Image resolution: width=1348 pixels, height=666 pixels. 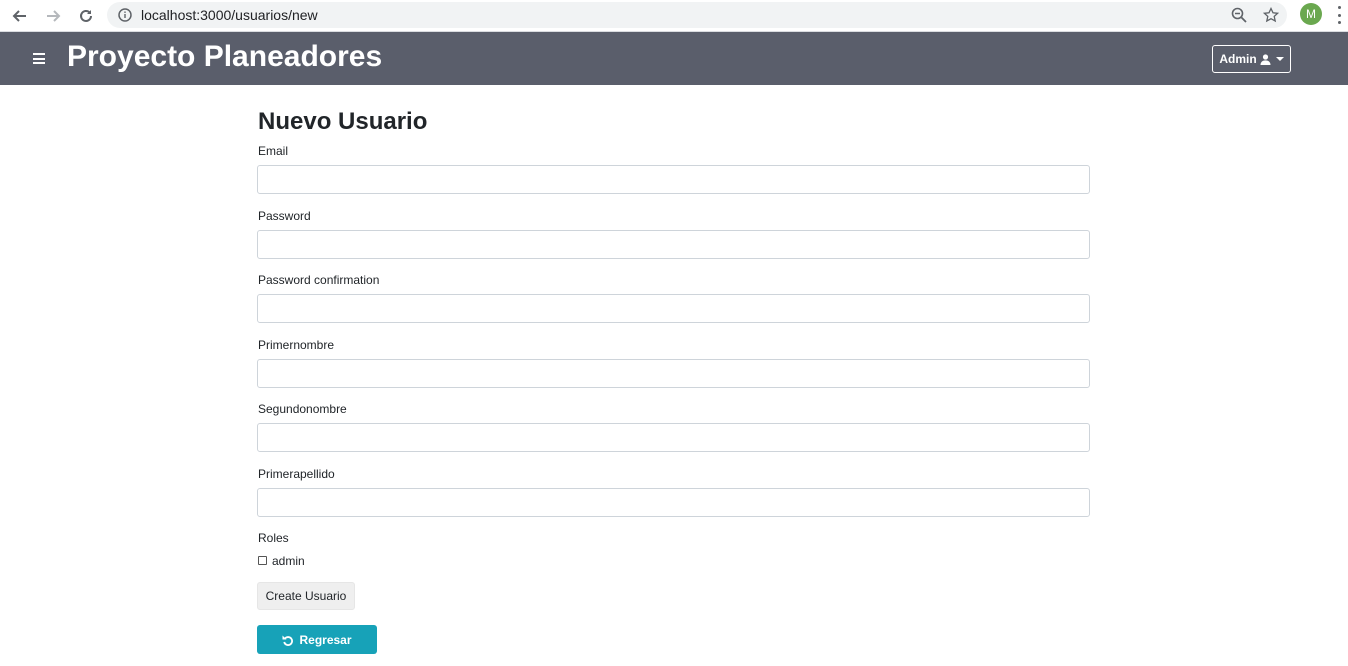 I want to click on brand-title: Proyecto Planeadores, so click(x=224, y=57).